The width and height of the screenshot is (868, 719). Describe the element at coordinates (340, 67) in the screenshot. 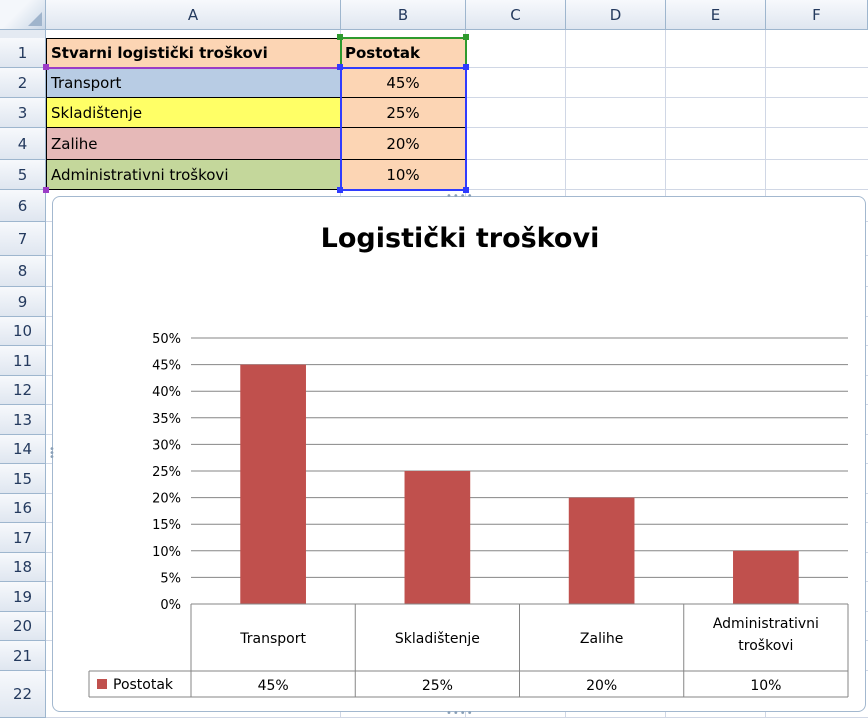

I see `range-handle-blue-top-left` at that location.